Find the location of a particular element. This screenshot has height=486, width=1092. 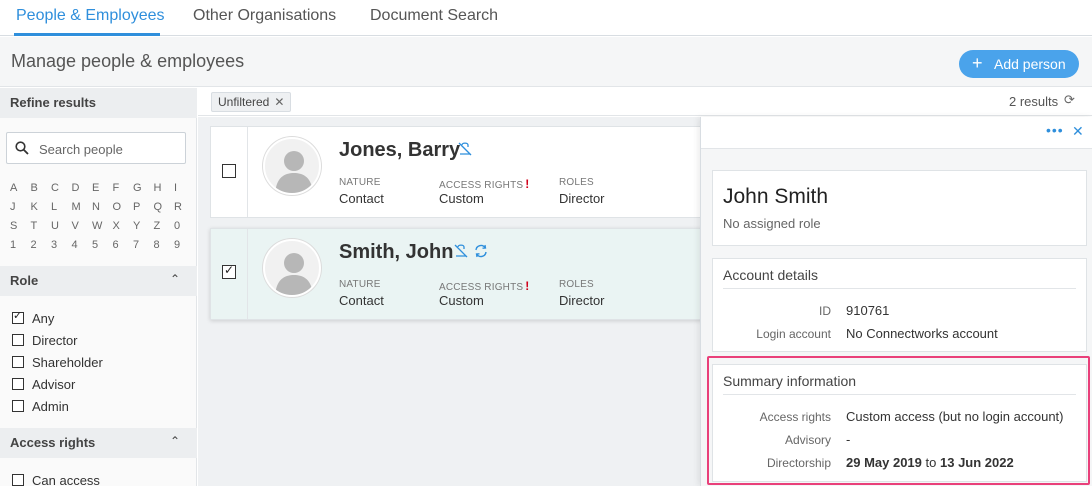

alphabet-letter: 9 is located at coordinates (184, 245).